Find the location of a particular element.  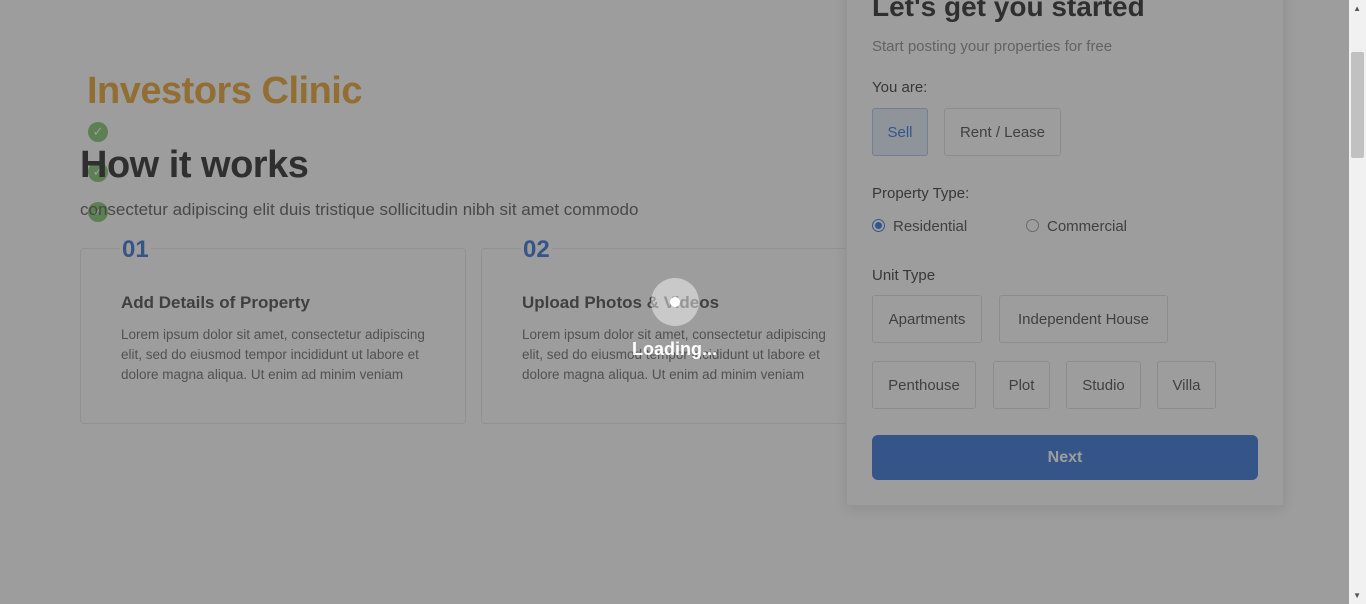

vertical-scrollbar: ▲ ▼ is located at coordinates (1357, 302).